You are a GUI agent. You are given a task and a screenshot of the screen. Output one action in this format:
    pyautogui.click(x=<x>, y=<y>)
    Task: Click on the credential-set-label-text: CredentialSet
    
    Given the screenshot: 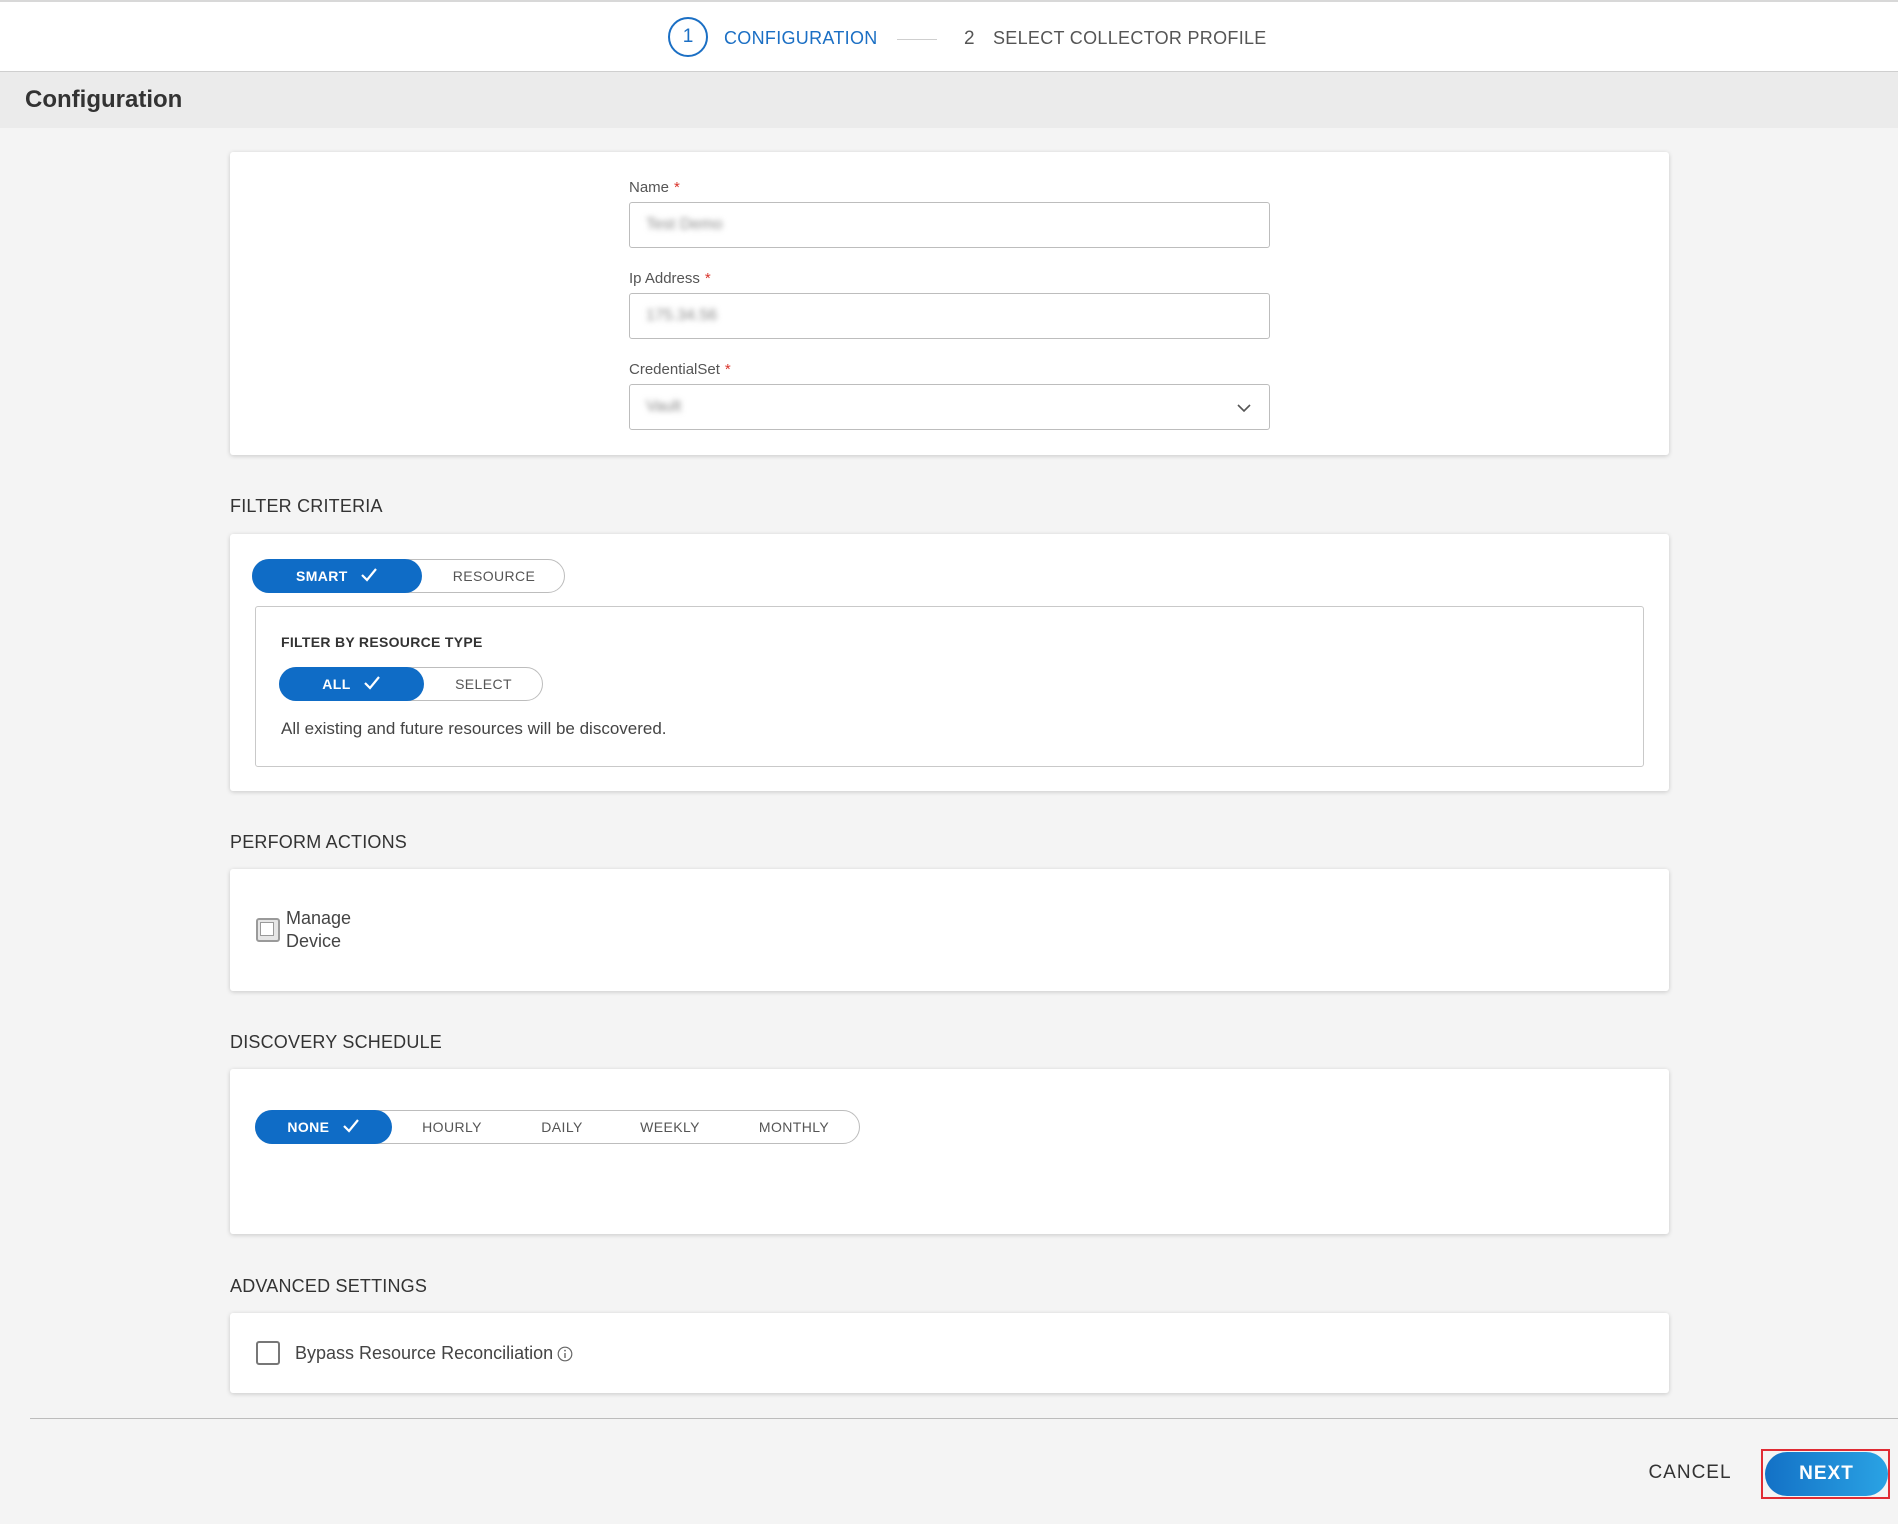 What is the action you would take?
    pyautogui.click(x=674, y=369)
    